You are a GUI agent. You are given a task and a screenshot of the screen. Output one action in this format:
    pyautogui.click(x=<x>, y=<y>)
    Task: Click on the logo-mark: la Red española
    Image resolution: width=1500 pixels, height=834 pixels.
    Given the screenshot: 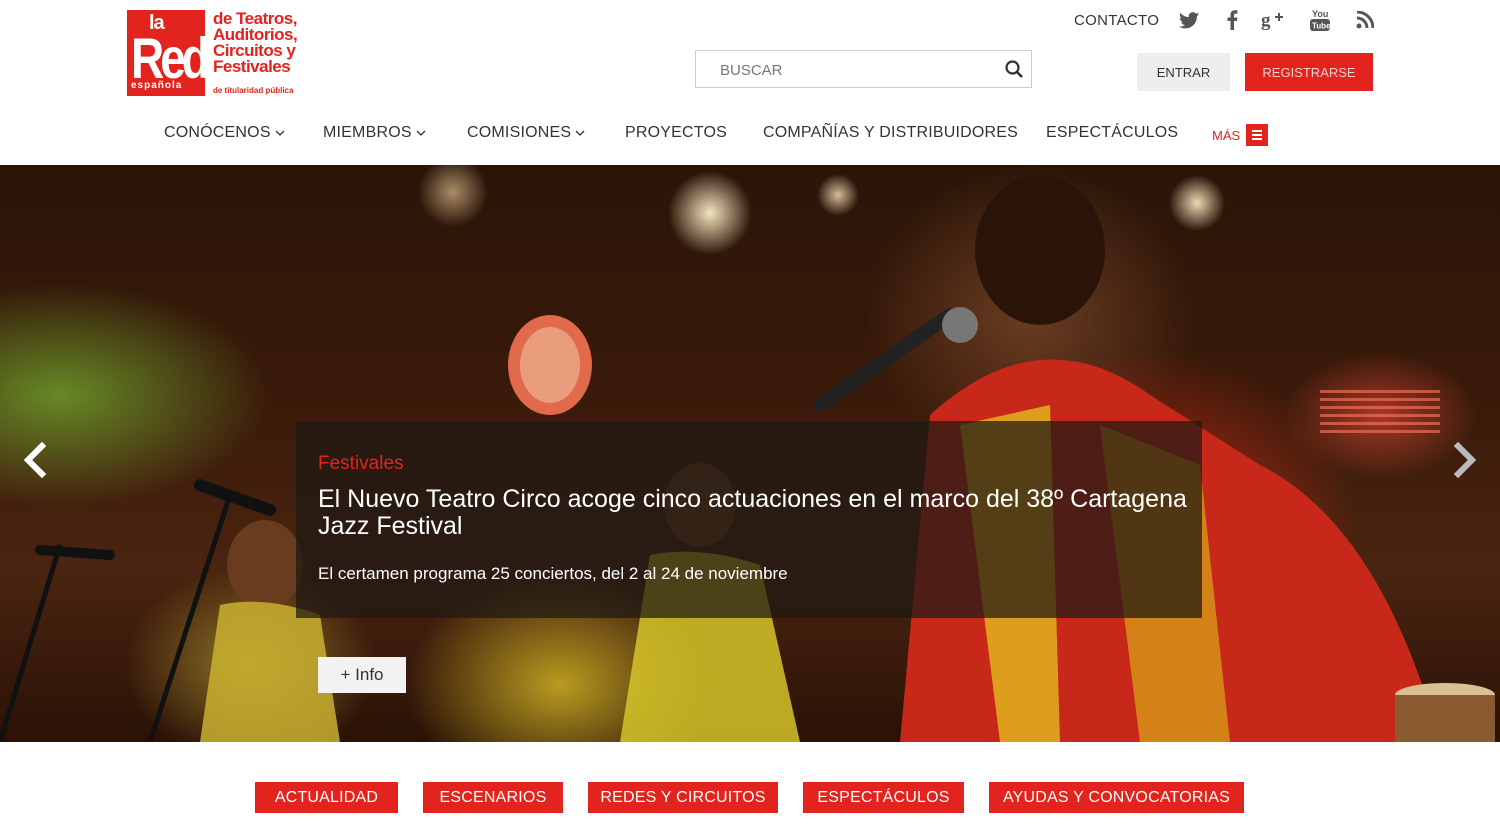 What is the action you would take?
    pyautogui.click(x=168, y=53)
    